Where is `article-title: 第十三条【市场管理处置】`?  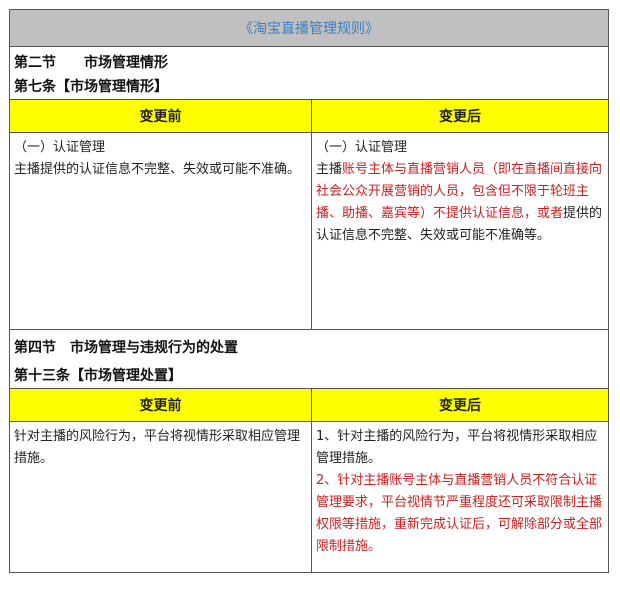
article-title: 第十三条【市场管理处置】 is located at coordinates (98, 376).